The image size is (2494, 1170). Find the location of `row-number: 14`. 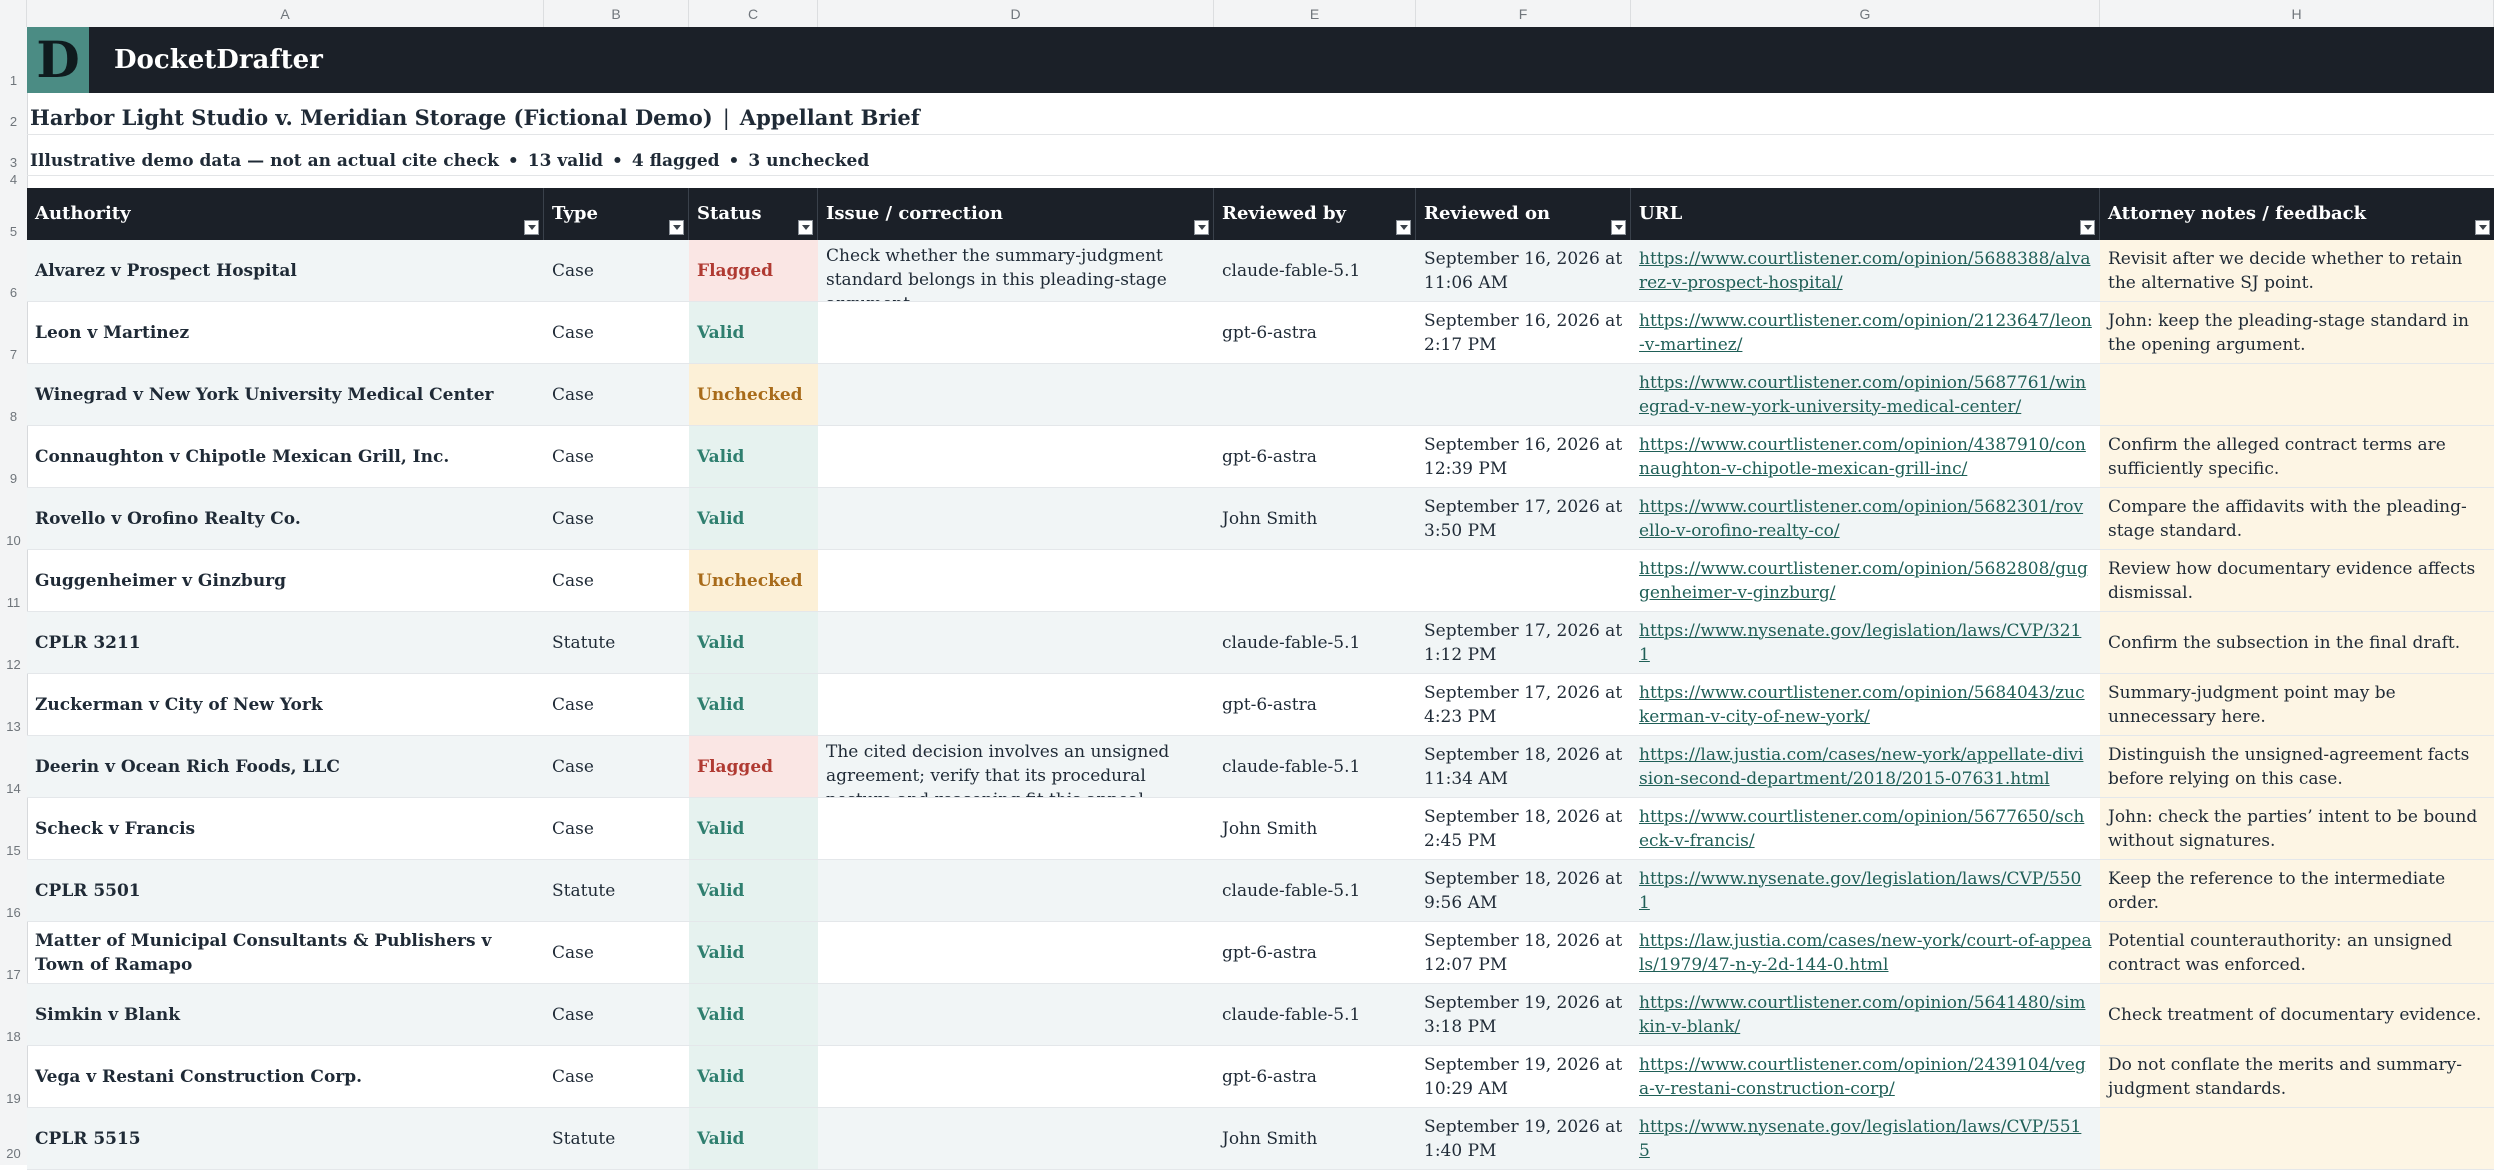

row-number: 14 is located at coordinates (13, 788).